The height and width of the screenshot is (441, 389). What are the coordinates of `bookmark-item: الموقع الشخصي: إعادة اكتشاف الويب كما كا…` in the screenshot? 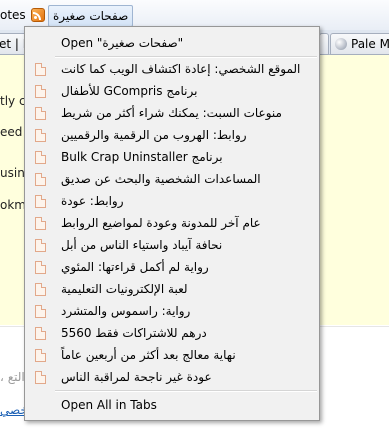 It's located at (172, 70).